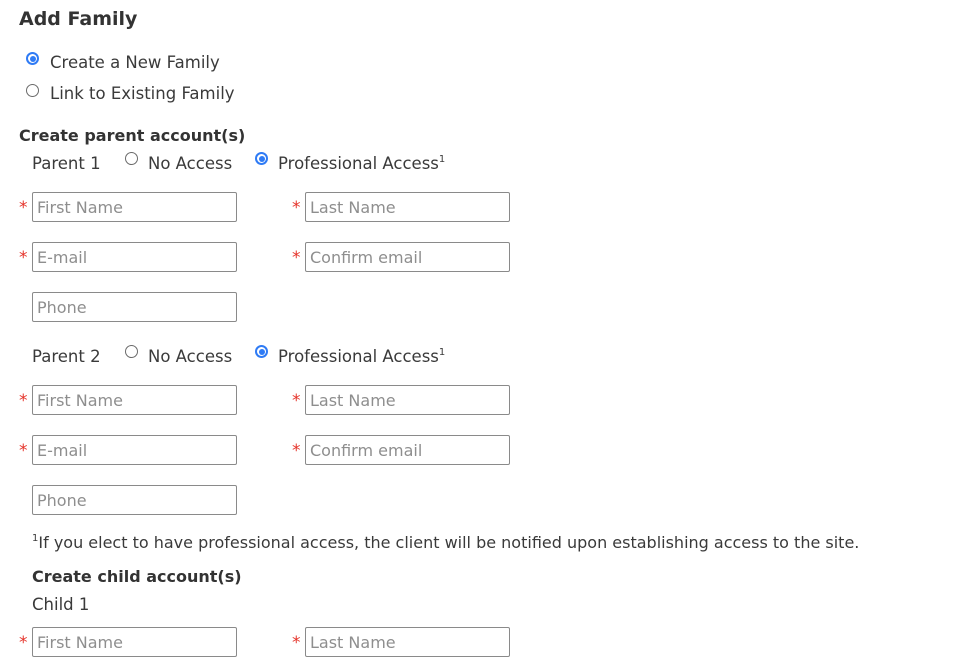 This screenshot has height=667, width=960. I want to click on child-section-heading: Create child account(s), so click(137, 576).